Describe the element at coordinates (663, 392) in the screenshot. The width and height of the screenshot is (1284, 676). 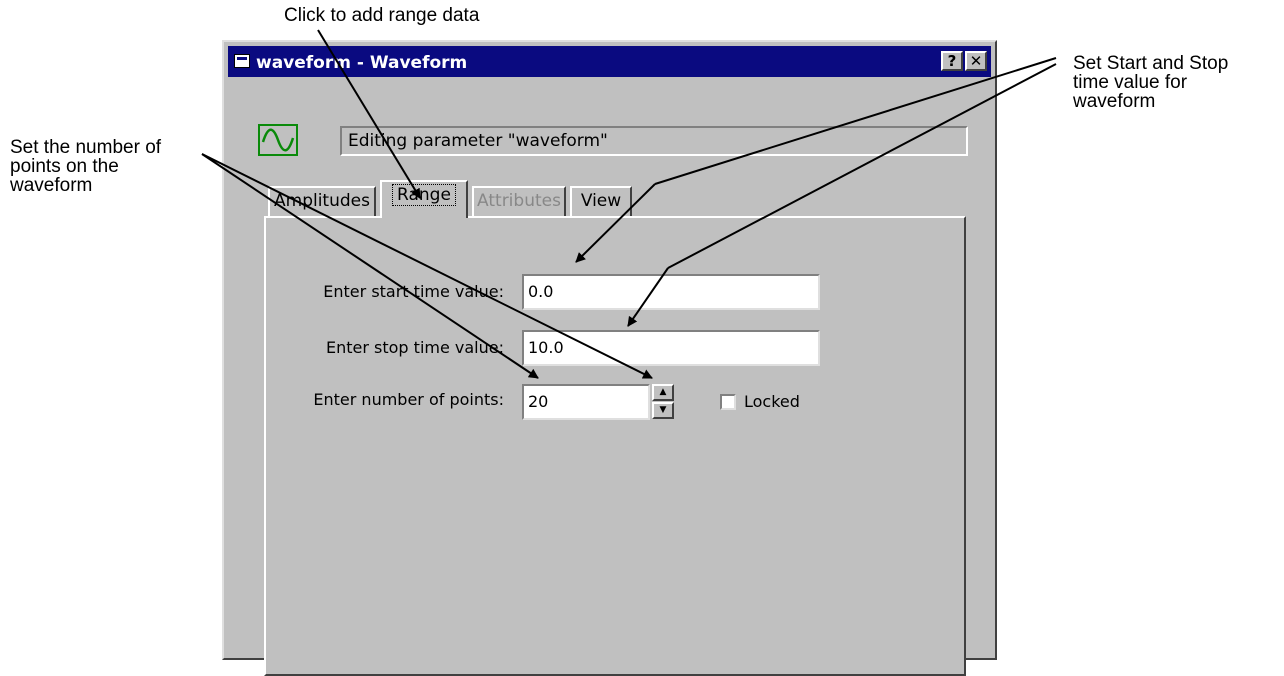
I see `spin-up-button: ▲` at that location.